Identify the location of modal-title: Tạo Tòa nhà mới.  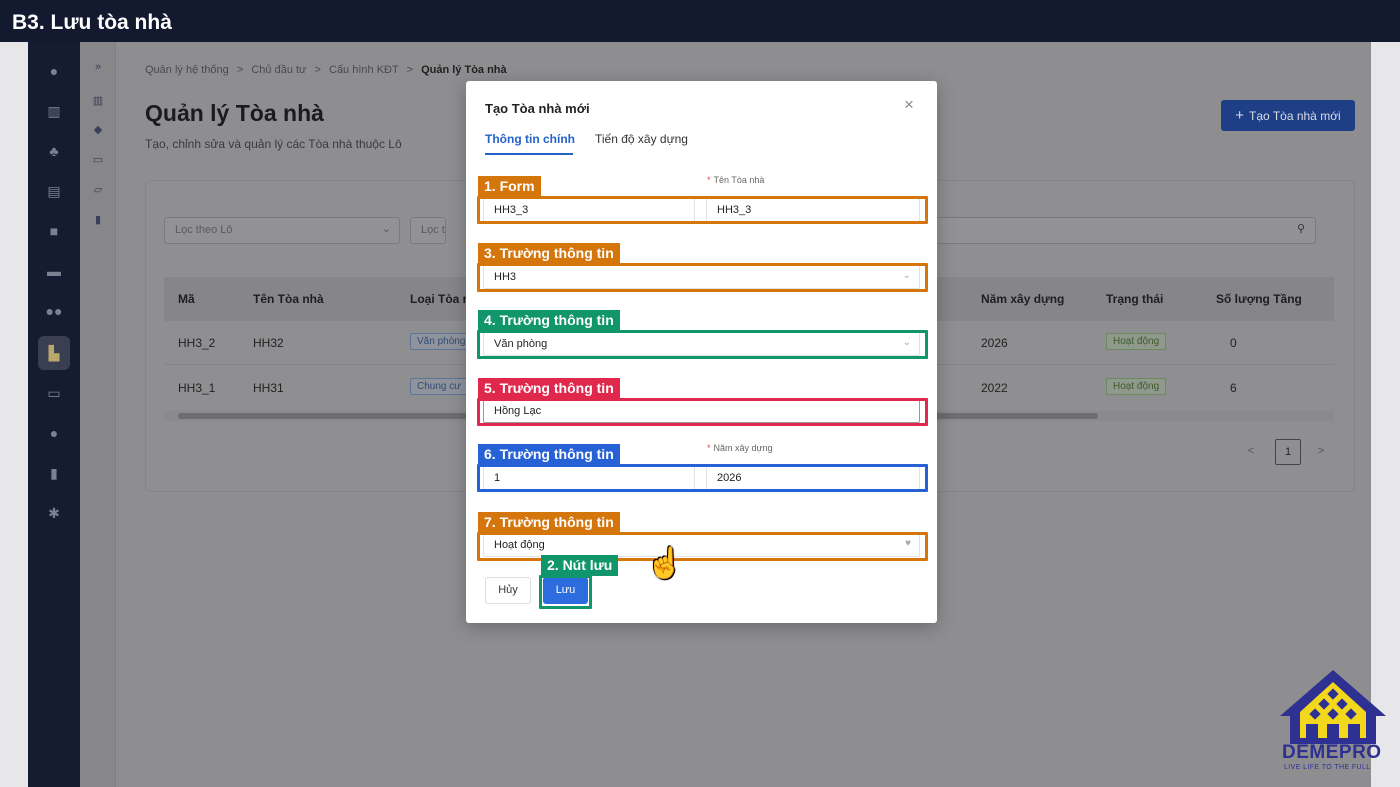
(537, 108).